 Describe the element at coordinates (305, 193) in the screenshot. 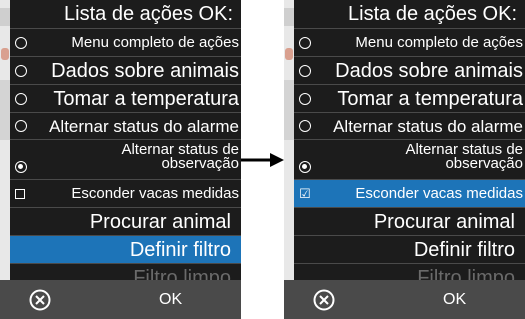

I see `checkbox-checked-icon: ☑` at that location.